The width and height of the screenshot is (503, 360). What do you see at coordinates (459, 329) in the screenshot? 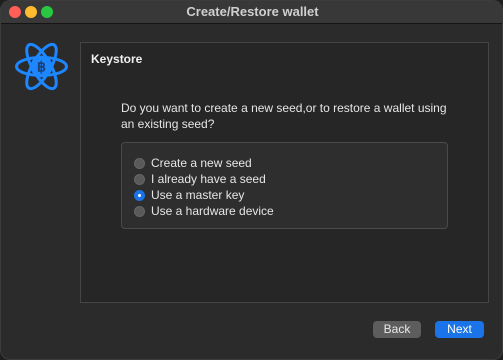
I see `next-button: Next` at bounding box center [459, 329].